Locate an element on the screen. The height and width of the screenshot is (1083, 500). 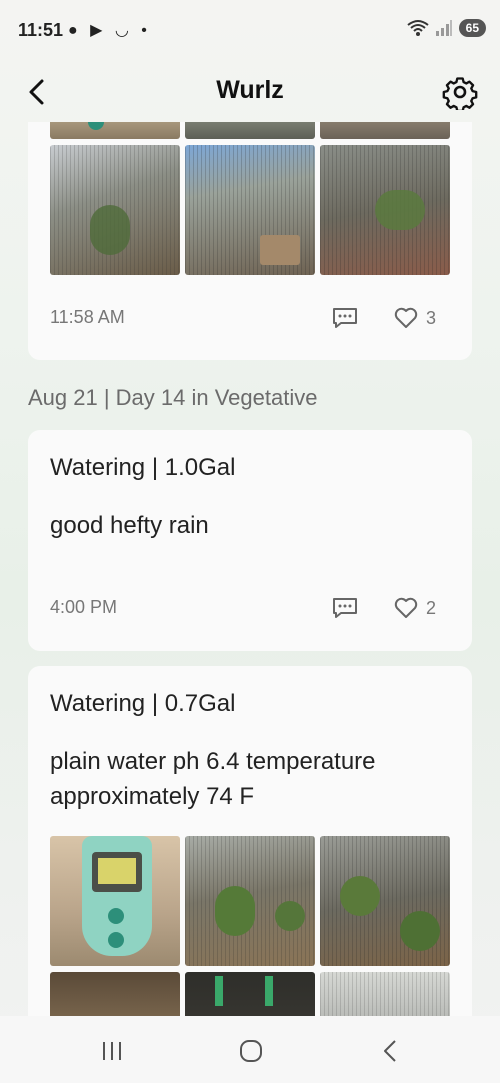
like-button: 3 is located at coordinates (415, 318).